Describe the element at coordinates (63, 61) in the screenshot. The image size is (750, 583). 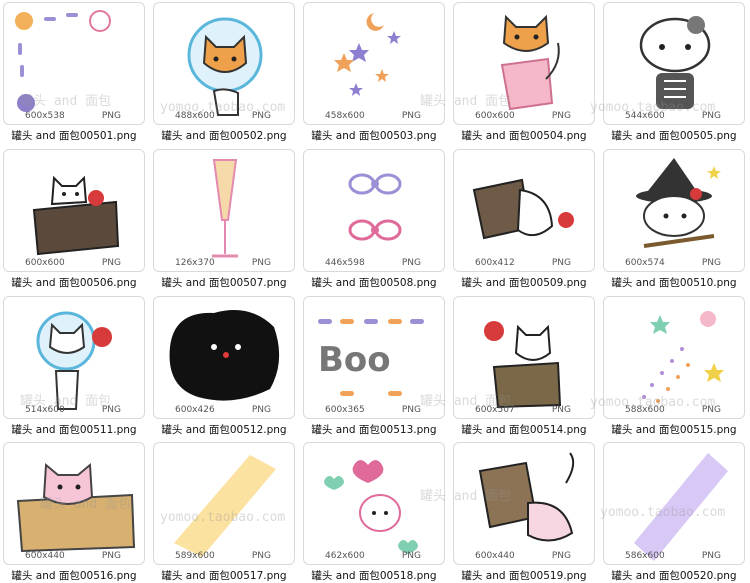
I see `corner-border-pets-icon` at that location.